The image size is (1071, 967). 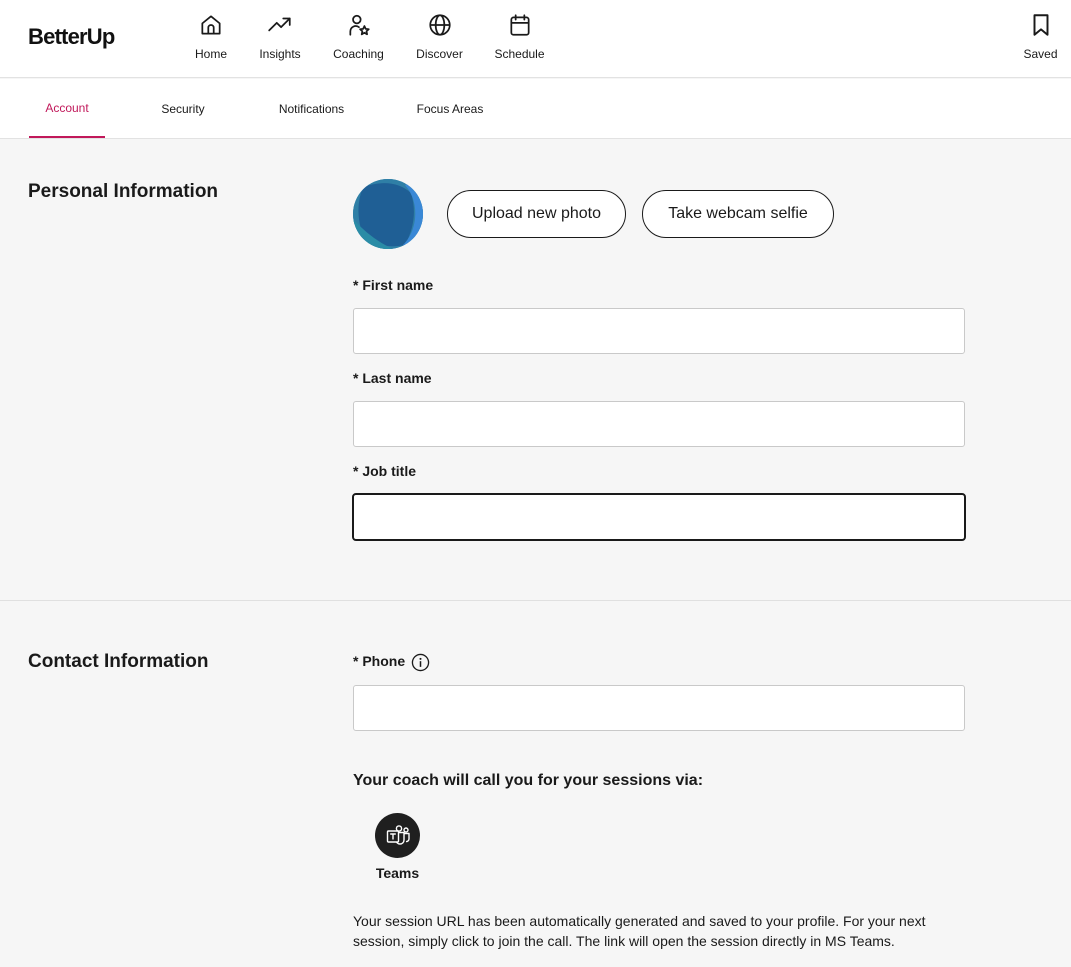 I want to click on bookmark-icon, so click(x=1040, y=25).